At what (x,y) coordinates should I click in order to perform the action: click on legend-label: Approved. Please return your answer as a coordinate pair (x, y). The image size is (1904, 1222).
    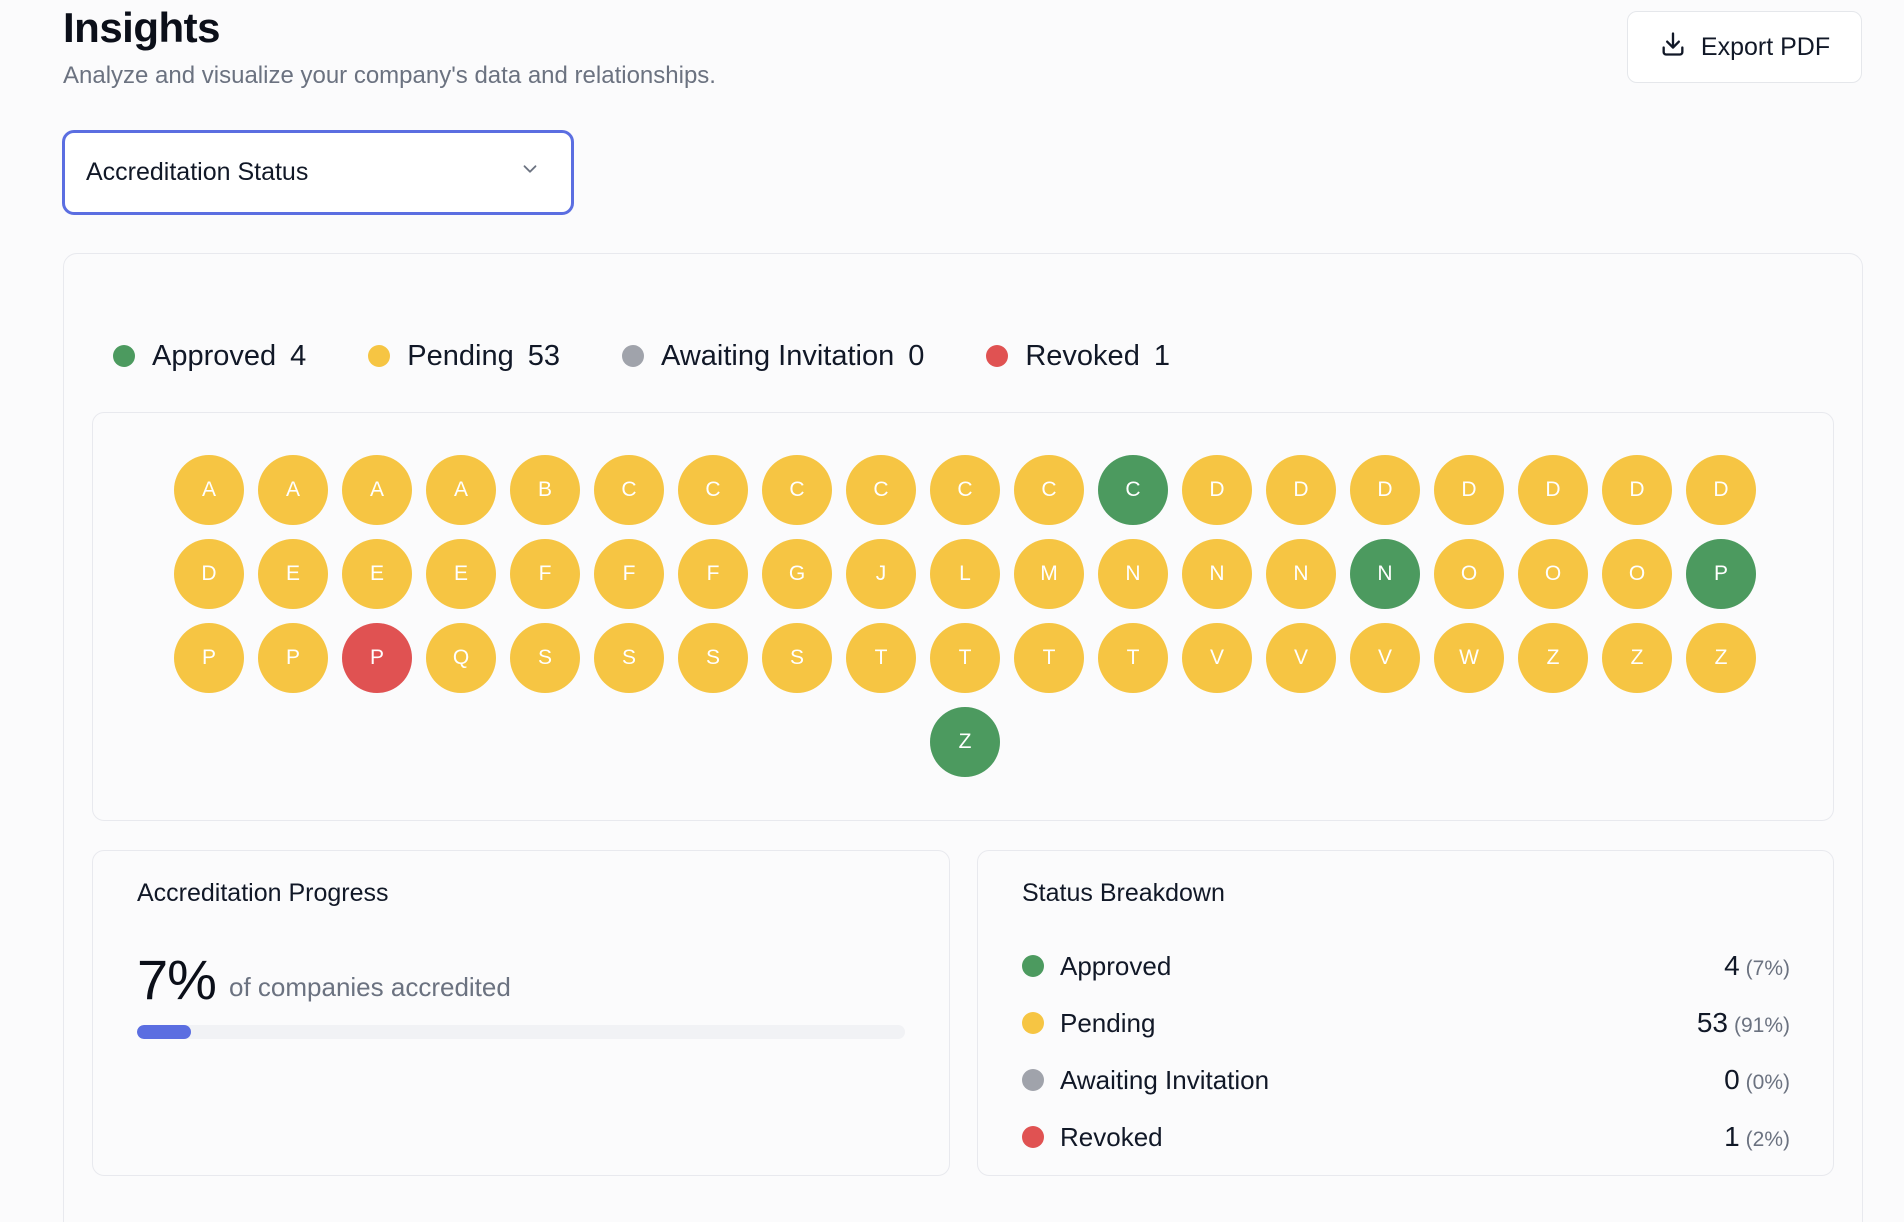
    Looking at the image, I should click on (214, 355).